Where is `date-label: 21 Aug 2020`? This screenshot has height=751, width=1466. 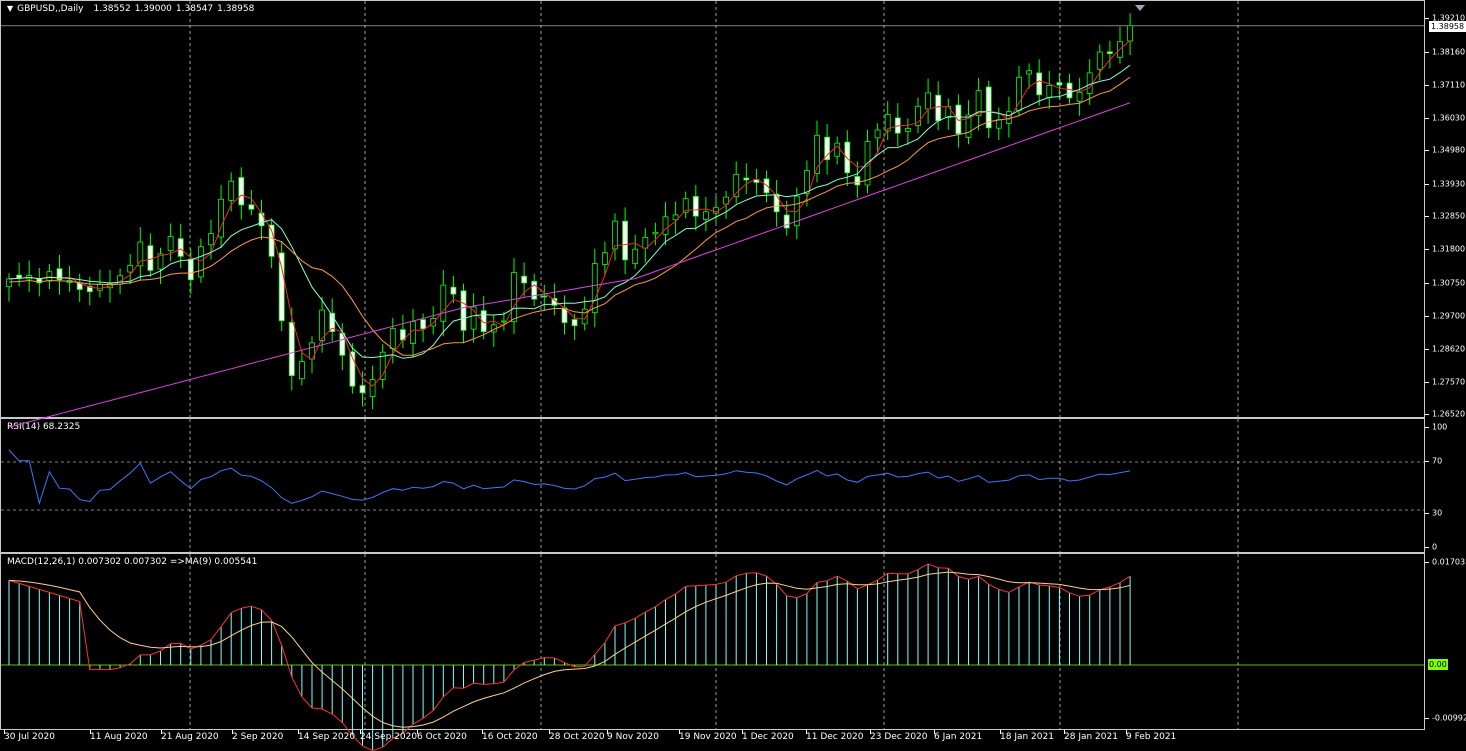 date-label: 21 Aug 2020 is located at coordinates (190, 737).